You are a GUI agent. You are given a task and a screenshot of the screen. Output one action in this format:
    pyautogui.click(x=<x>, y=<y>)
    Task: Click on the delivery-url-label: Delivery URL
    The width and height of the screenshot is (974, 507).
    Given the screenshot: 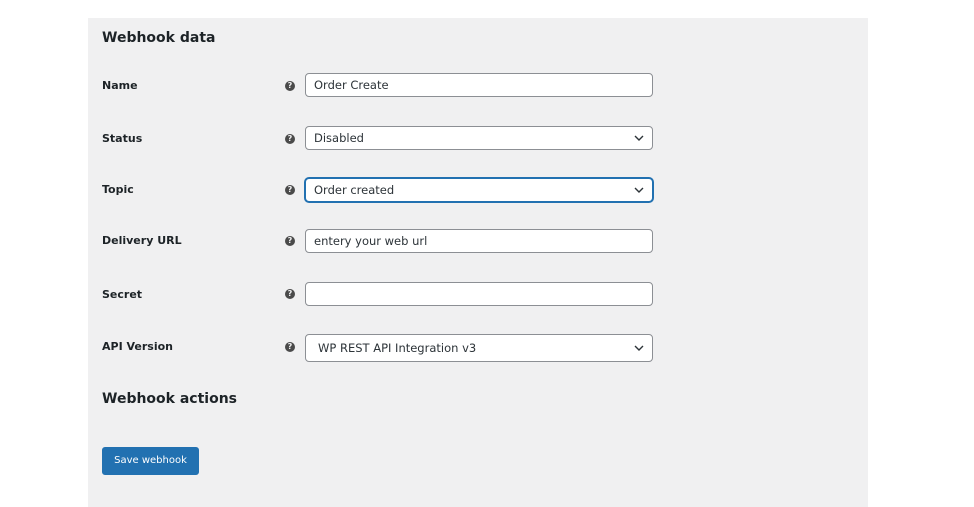 What is the action you would take?
    pyautogui.click(x=142, y=240)
    